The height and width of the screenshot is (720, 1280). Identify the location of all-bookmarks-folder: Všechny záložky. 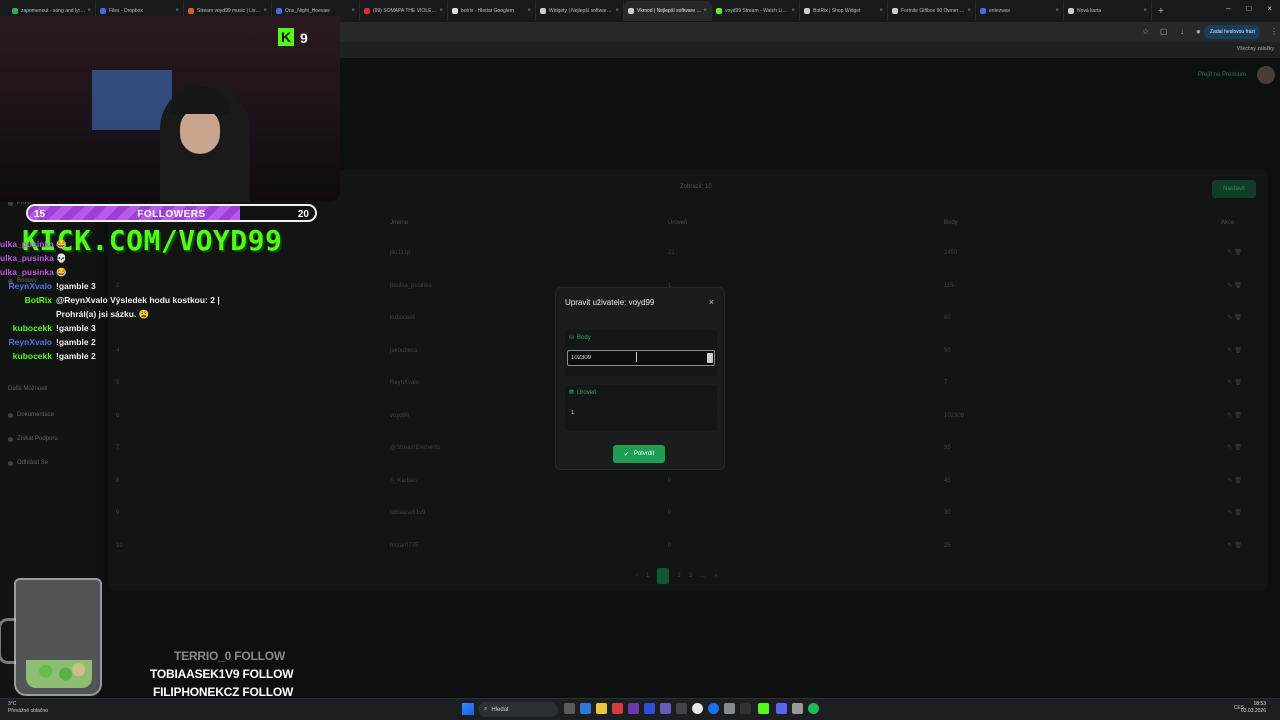
(1255, 49).